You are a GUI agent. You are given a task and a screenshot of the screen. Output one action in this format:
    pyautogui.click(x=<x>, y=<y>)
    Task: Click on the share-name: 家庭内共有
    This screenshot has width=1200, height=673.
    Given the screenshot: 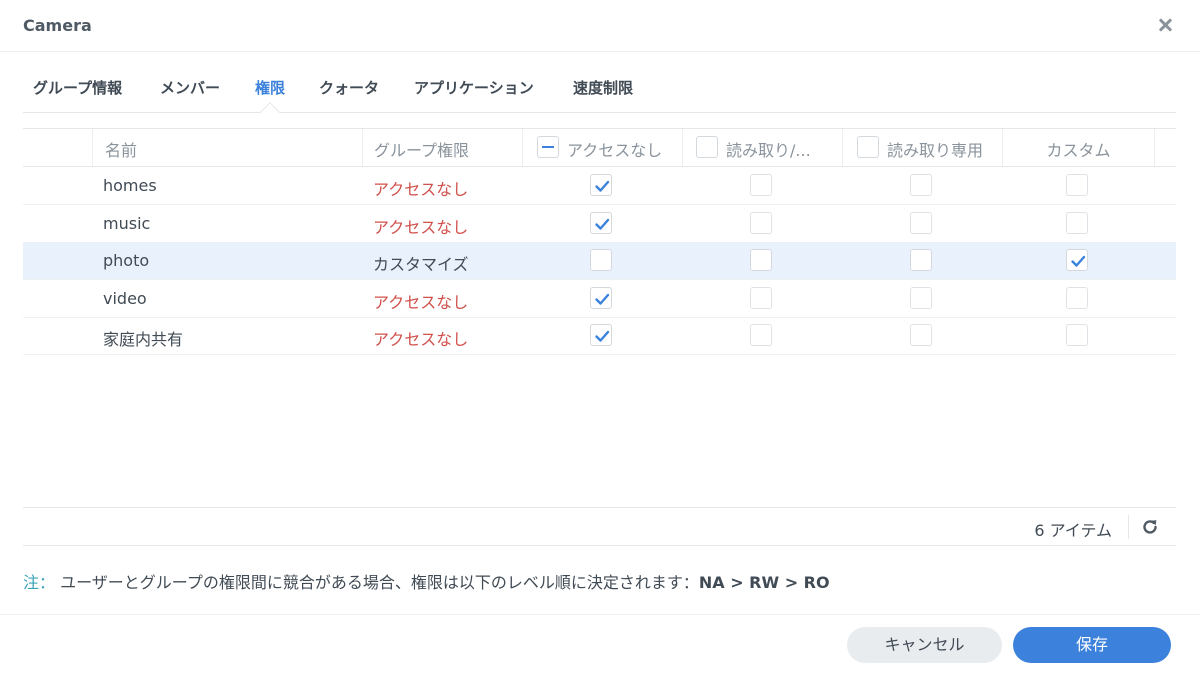 What is the action you would take?
    pyautogui.click(x=143, y=339)
    